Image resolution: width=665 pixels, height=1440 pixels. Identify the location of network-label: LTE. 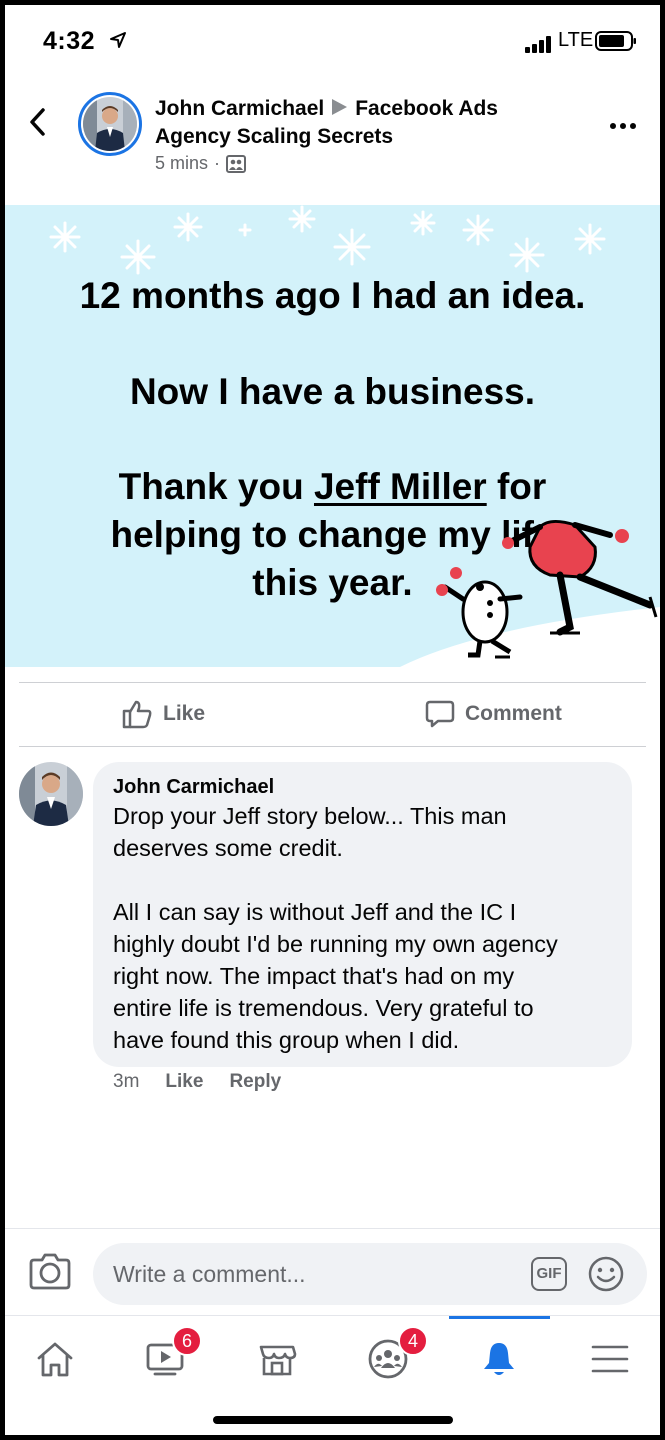
(576, 40).